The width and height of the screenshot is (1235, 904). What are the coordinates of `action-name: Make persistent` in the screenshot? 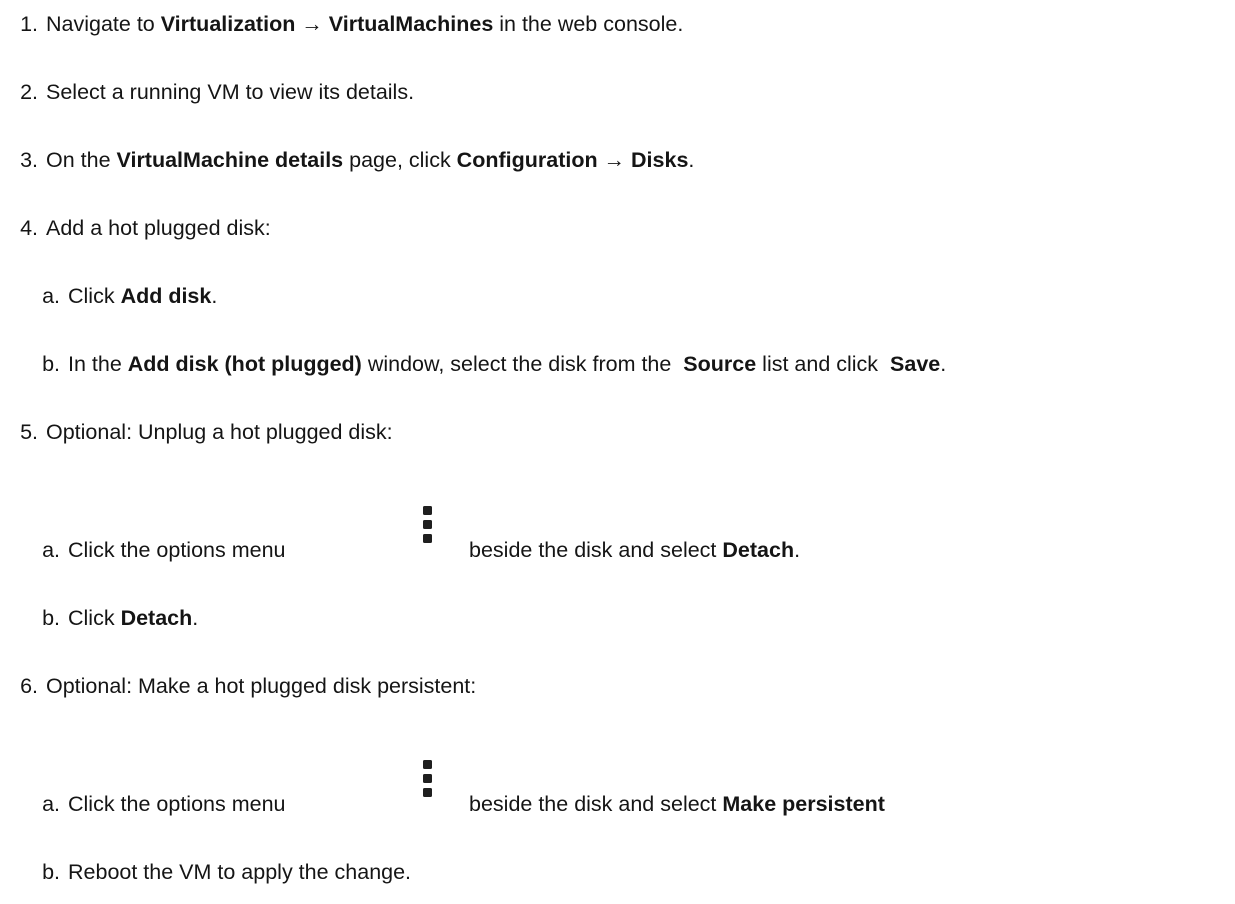 It's located at (803, 804).